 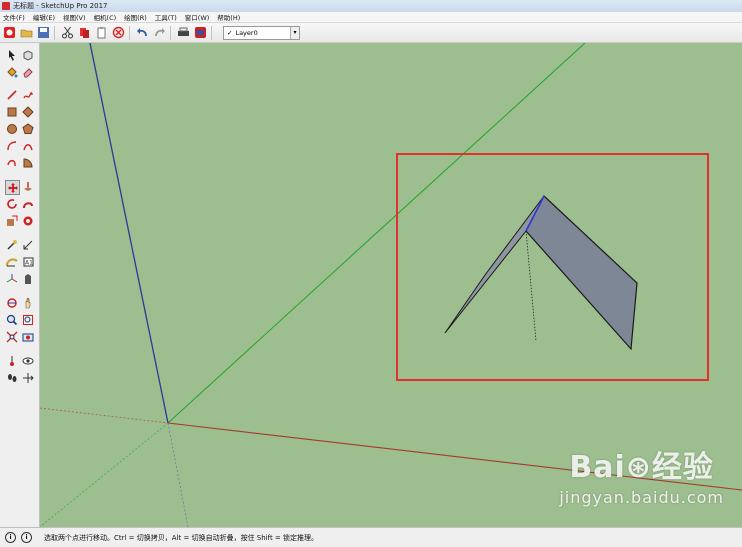 What do you see at coordinates (261, 32) in the screenshot?
I see `layer-dropdown: ✓ Layer0 ▾` at bounding box center [261, 32].